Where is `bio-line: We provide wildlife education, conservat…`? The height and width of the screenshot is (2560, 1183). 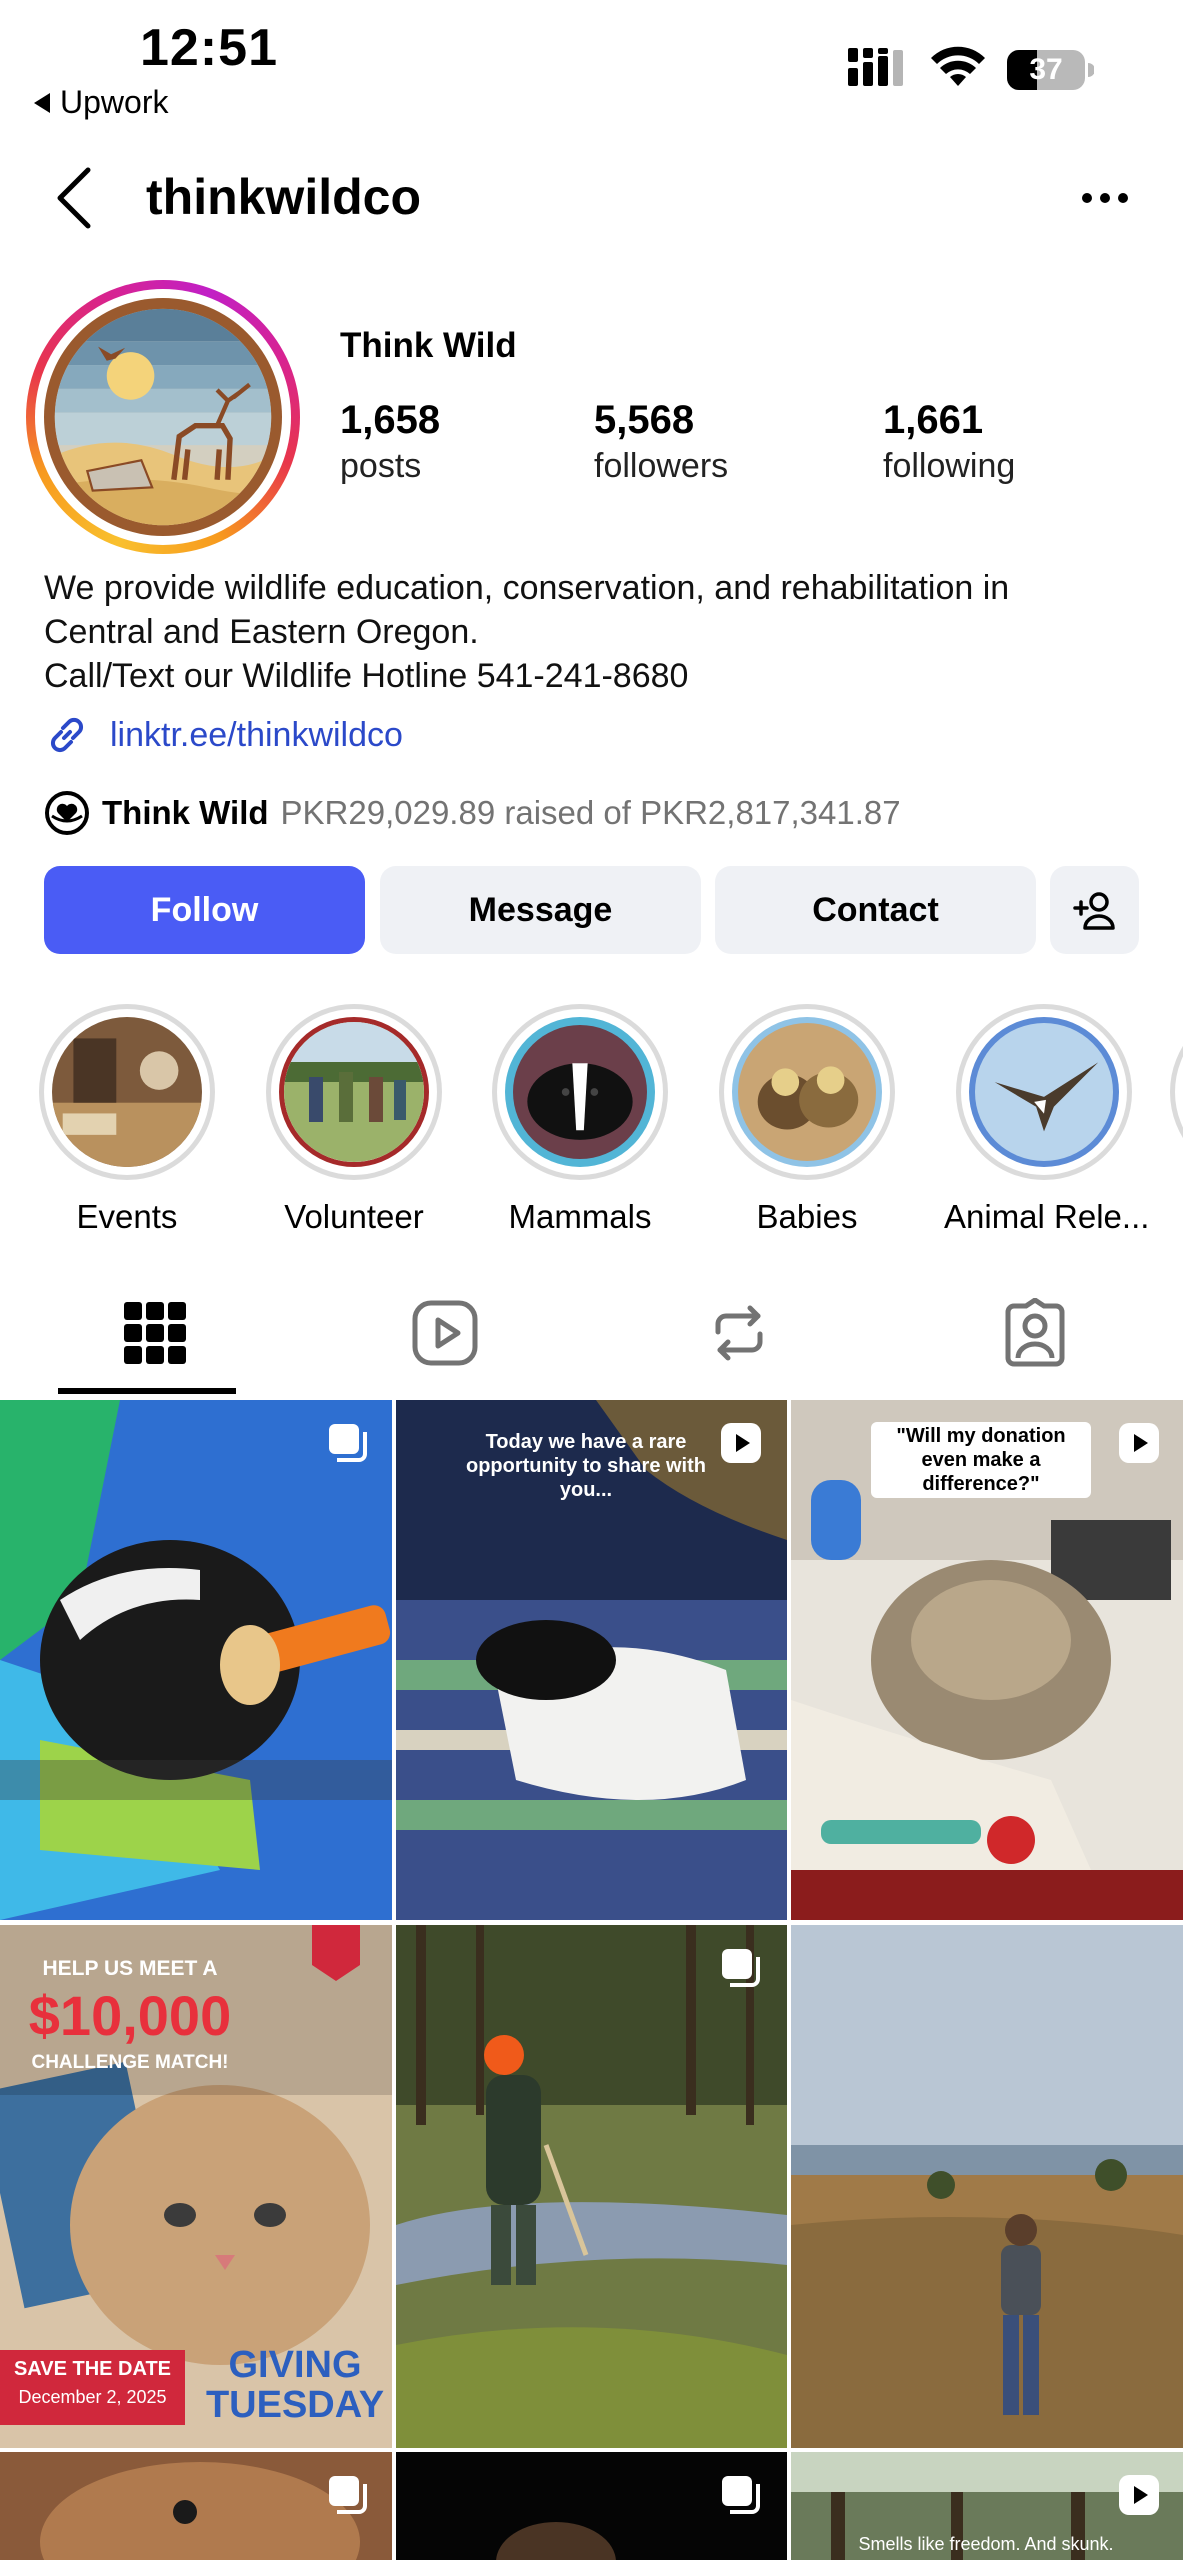 bio-line: We provide wildlife education, conservat… is located at coordinates (527, 588).